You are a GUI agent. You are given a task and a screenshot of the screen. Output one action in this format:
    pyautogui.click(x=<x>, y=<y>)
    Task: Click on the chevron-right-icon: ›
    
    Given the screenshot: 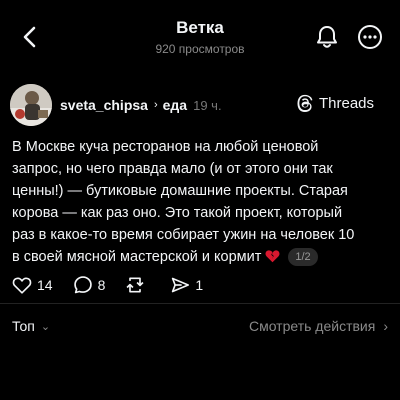 What is the action you would take?
    pyautogui.click(x=385, y=326)
    